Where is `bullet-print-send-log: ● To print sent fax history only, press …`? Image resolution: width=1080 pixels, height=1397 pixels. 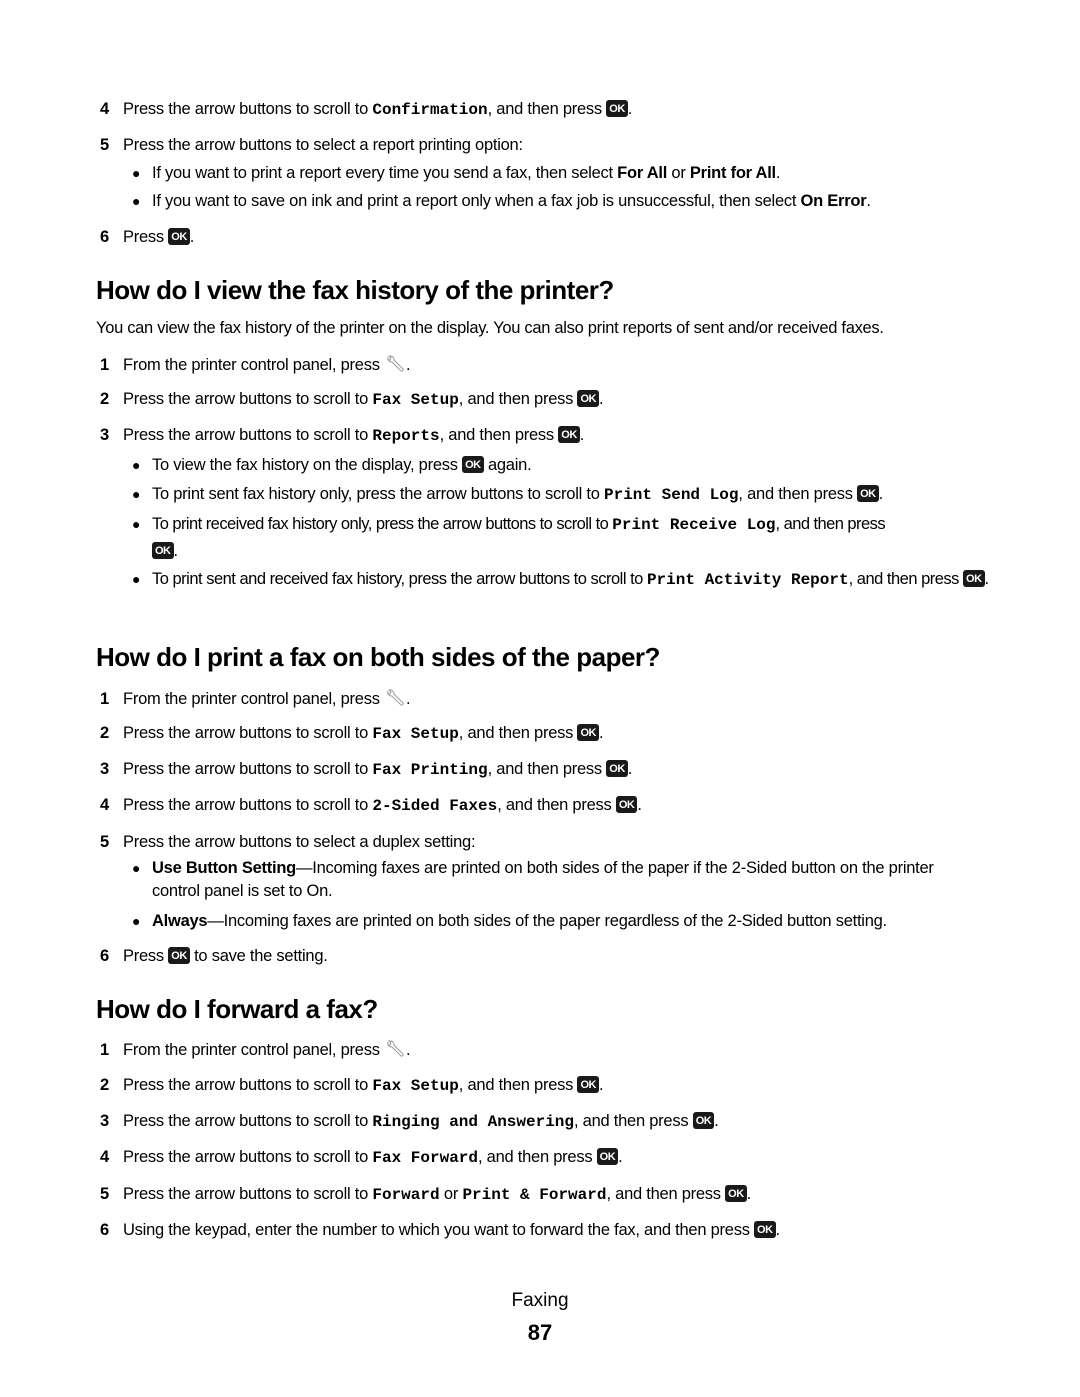 bullet-print-send-log: ● To print sent fax history only, press … is located at coordinates (562, 494).